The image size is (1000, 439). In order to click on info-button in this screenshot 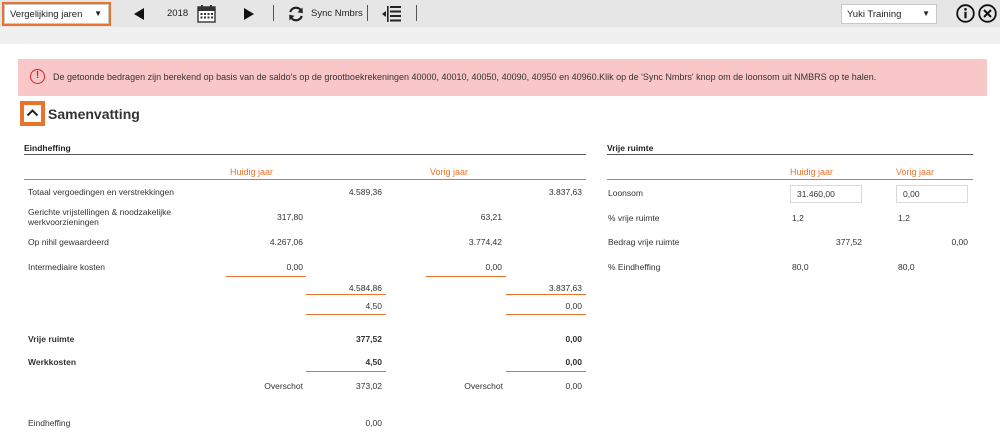, I will do `click(965, 13)`.